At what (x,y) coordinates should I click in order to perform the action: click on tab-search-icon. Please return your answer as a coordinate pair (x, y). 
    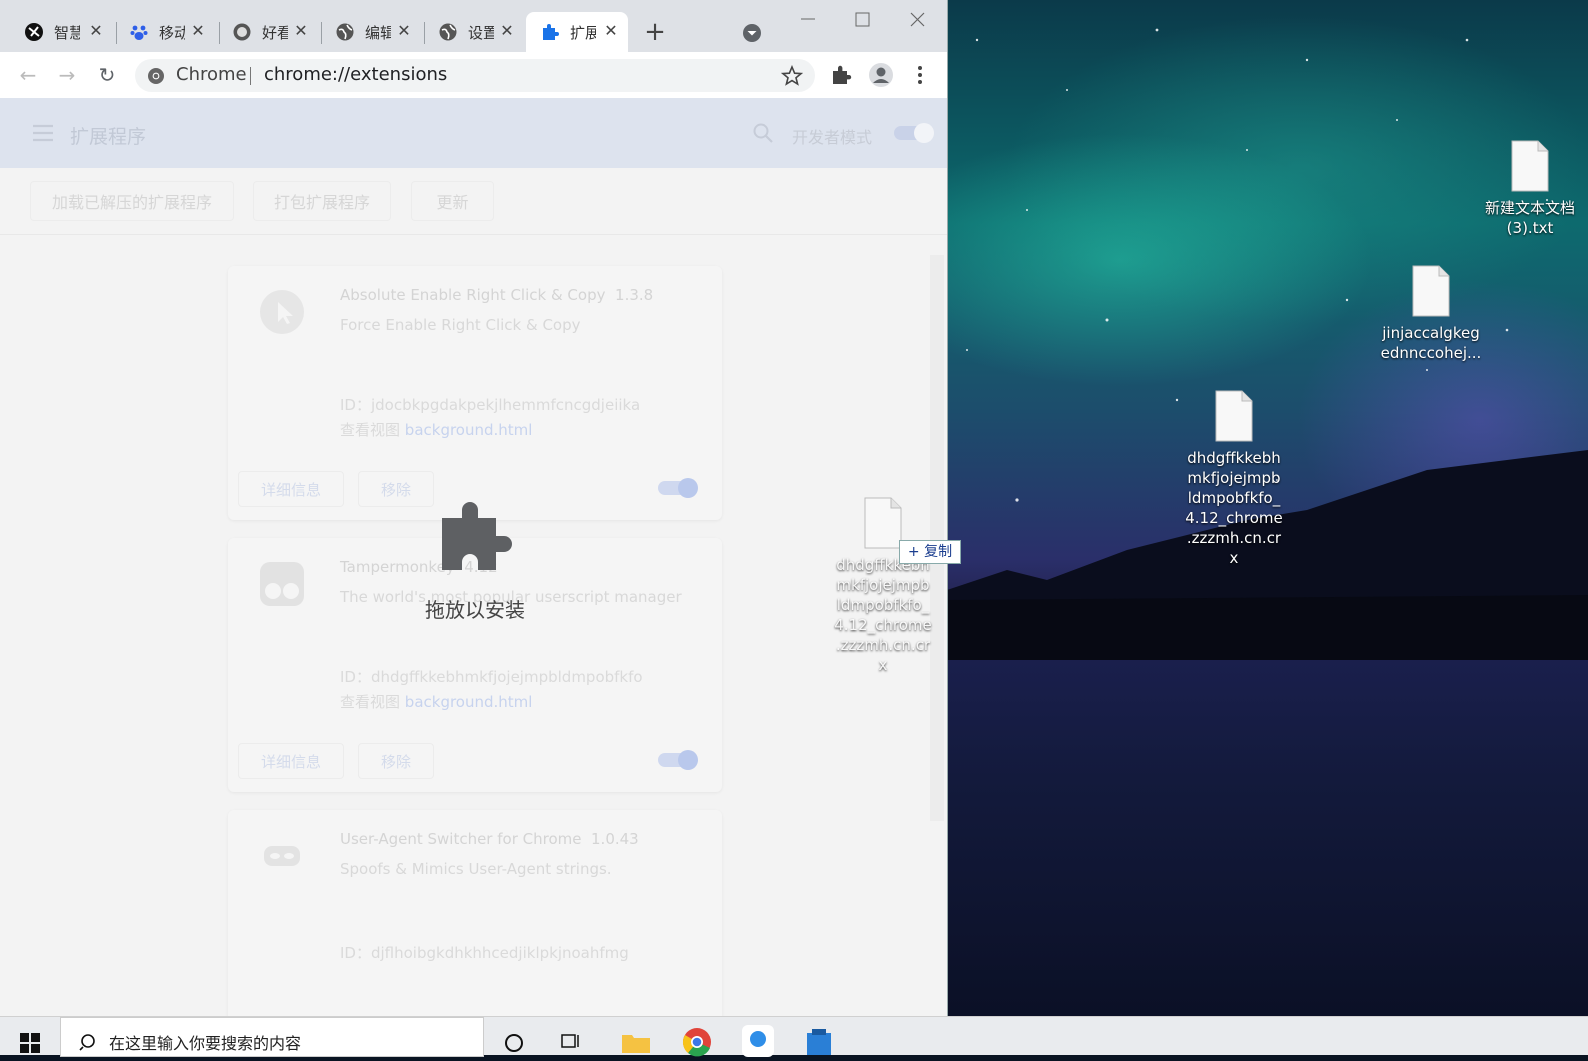
    Looking at the image, I should click on (752, 33).